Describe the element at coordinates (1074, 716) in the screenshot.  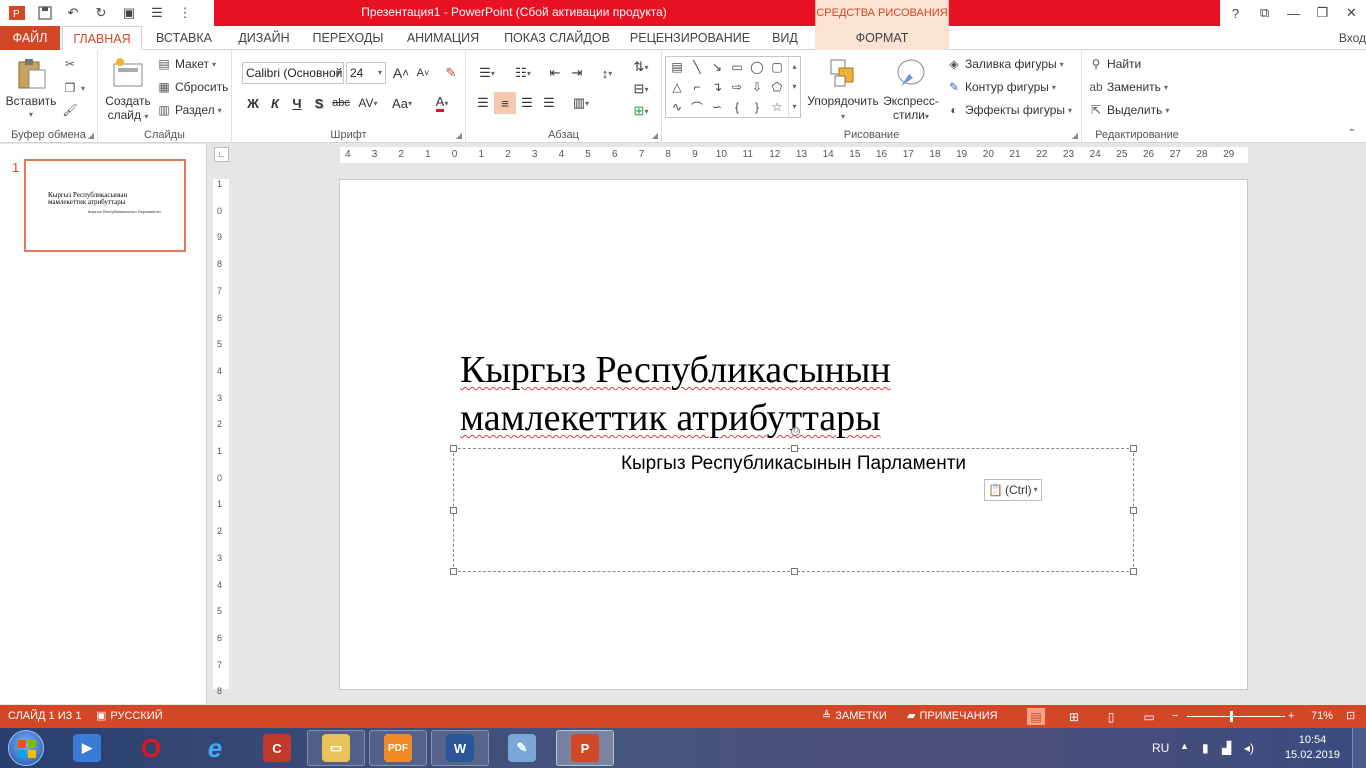
I see `slide-sorter-button: ⊞` at that location.